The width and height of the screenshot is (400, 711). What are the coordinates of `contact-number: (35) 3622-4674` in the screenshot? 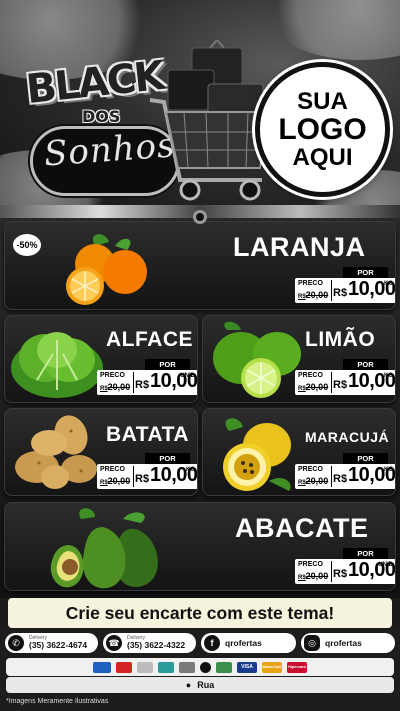 It's located at (58, 645).